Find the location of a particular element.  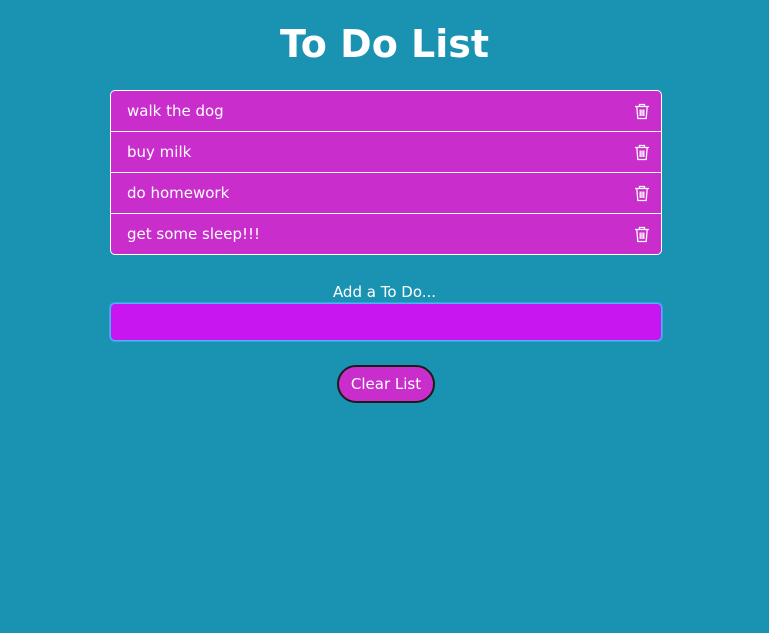

todo-item: walk the dog is located at coordinates (386, 111).